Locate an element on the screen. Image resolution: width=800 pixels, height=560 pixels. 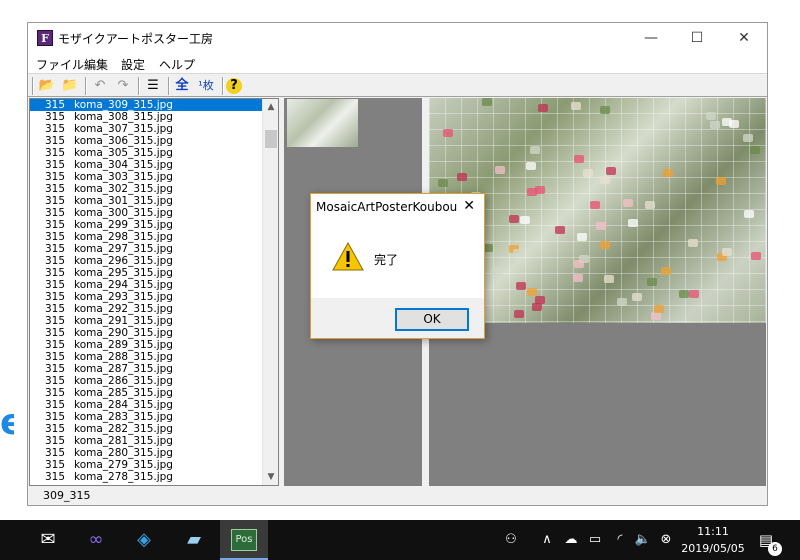
blocked-icon: ⊗ is located at coordinates (666, 540).